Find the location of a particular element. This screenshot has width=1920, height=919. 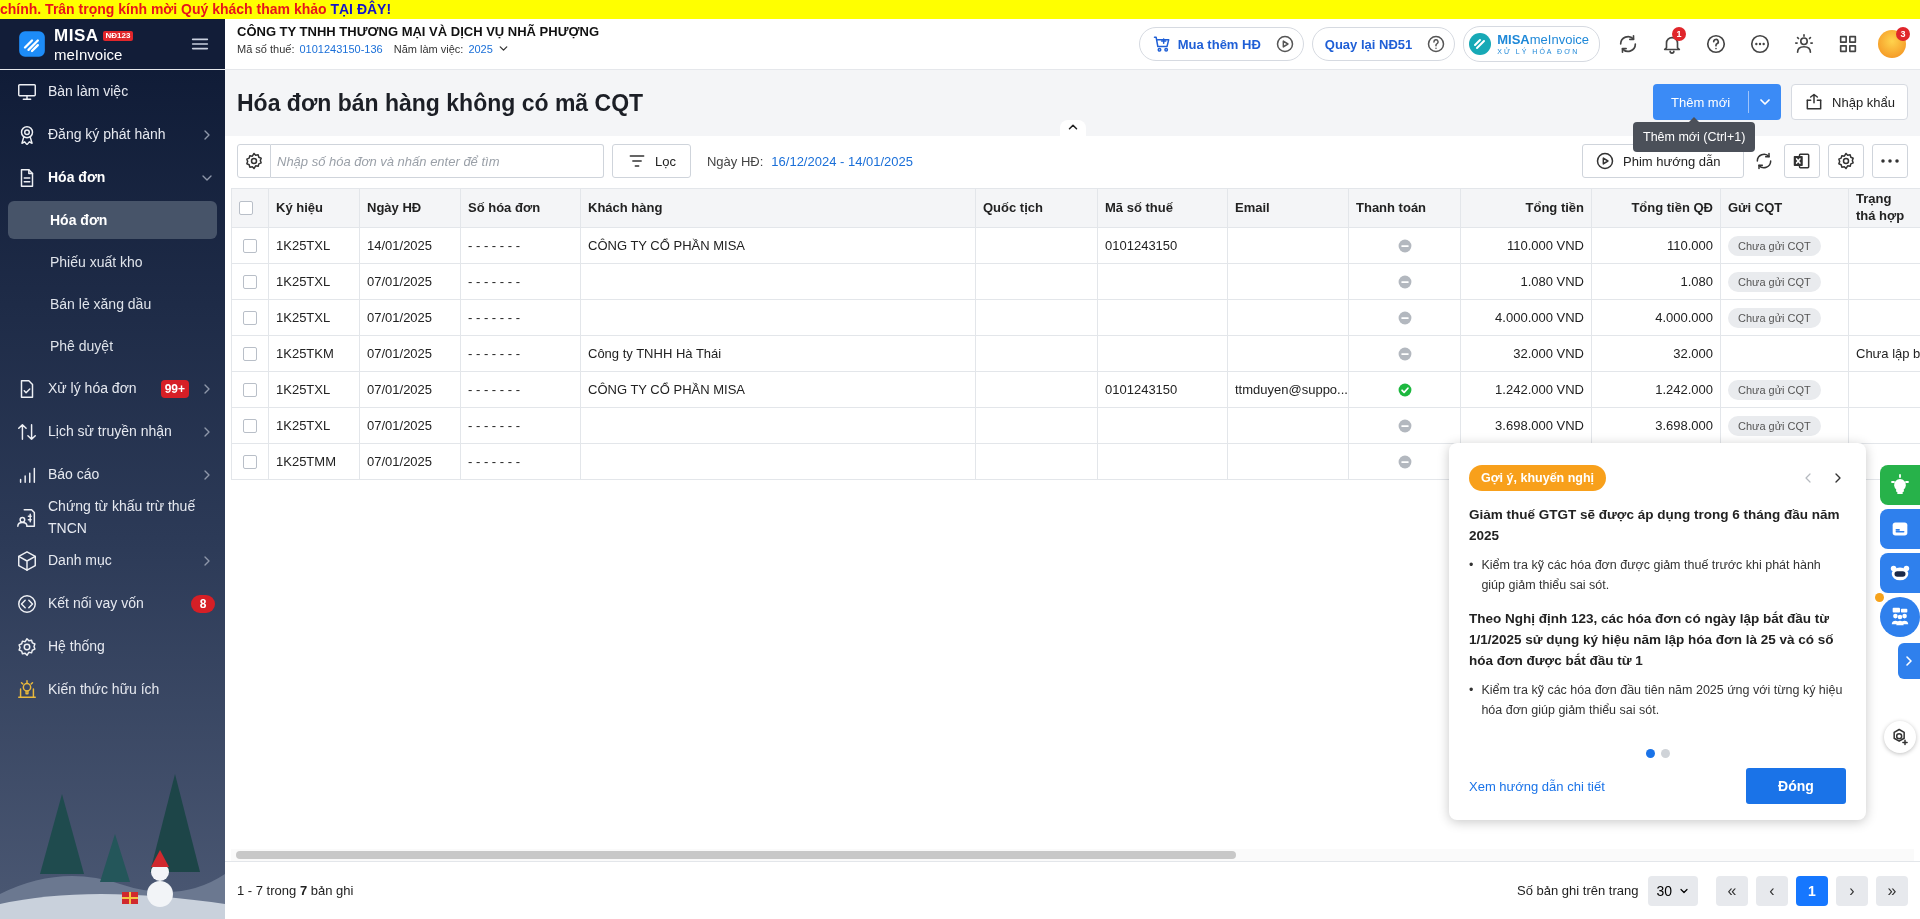

avatar-button: 3 is located at coordinates (1892, 44).